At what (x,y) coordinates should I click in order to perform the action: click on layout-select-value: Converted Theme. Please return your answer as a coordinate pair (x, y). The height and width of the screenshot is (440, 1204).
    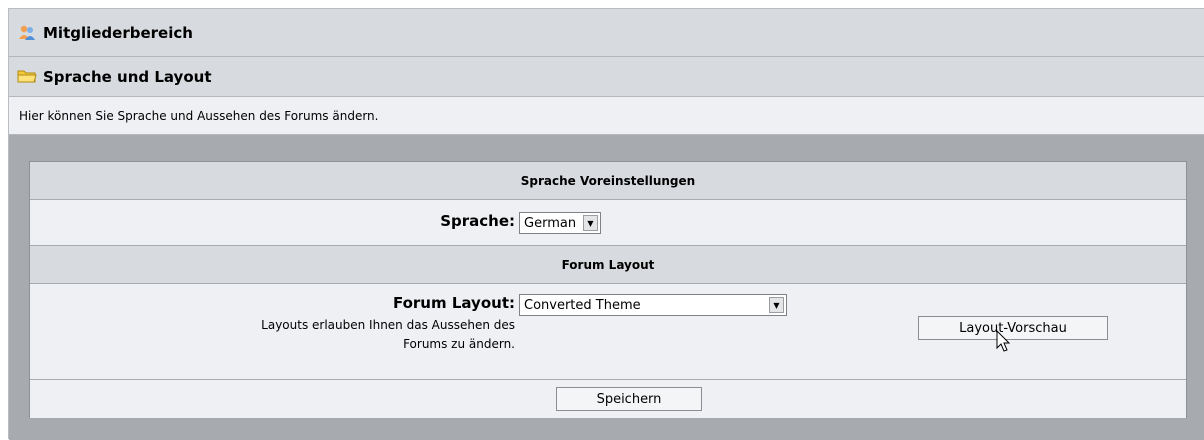
    Looking at the image, I should click on (582, 305).